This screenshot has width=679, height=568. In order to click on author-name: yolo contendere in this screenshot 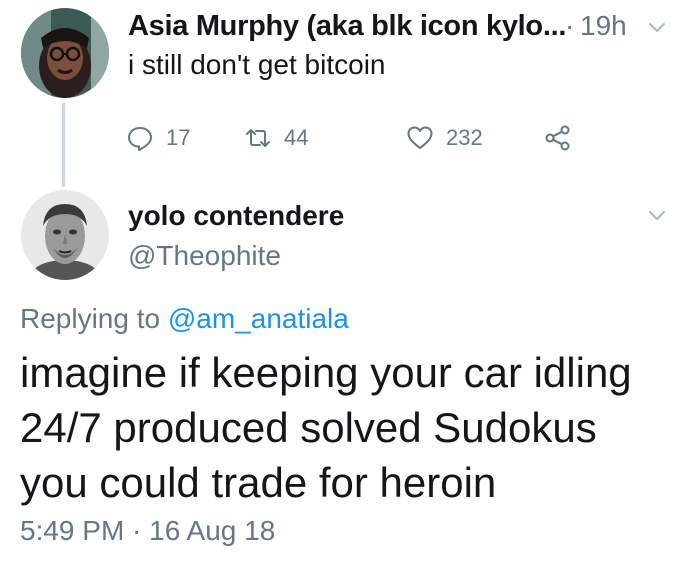, I will do `click(236, 216)`.